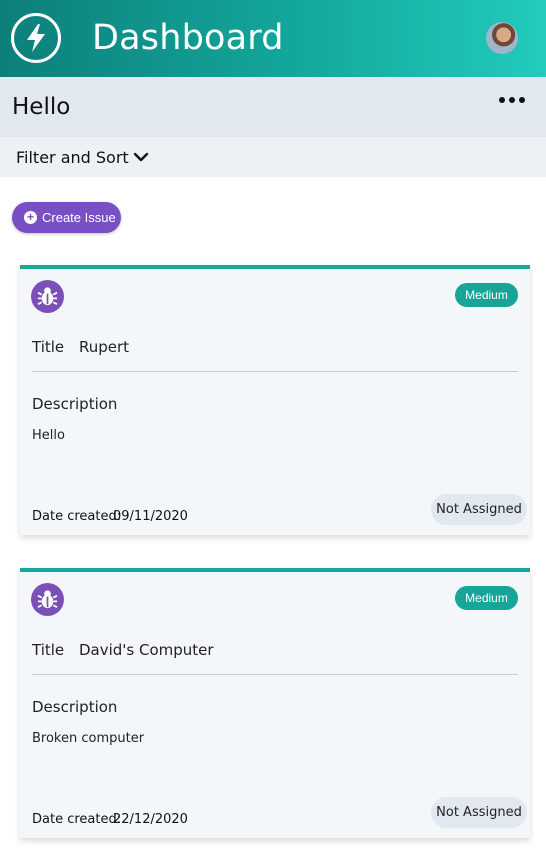 The image size is (546, 849). What do you see at coordinates (141, 157) in the screenshot?
I see `chevron-down-icon` at bounding box center [141, 157].